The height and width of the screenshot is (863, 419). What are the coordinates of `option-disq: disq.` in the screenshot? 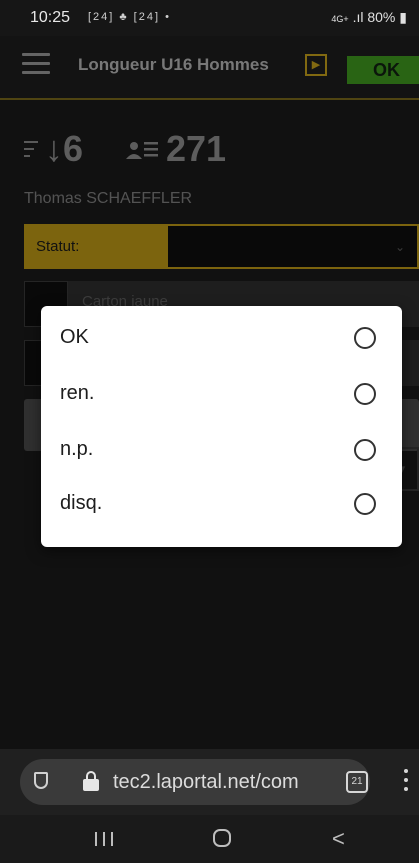 It's located at (221, 501).